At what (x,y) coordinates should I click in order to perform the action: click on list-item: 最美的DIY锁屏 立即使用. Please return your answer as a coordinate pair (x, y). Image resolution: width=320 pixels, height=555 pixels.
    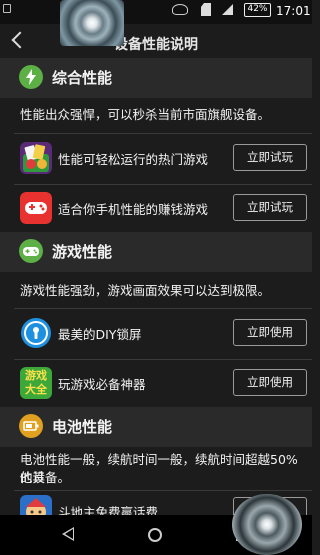
    Looking at the image, I should click on (156, 333).